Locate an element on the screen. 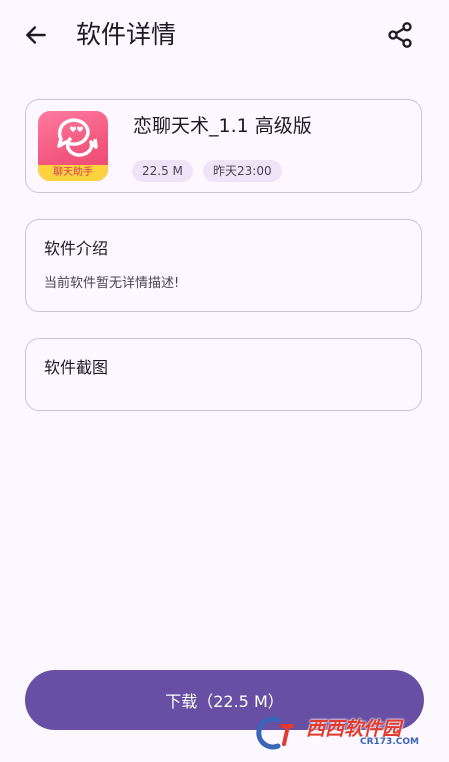 Image resolution: width=449 pixels, height=762 pixels. intro-heading: 软件介绍 is located at coordinates (76, 248).